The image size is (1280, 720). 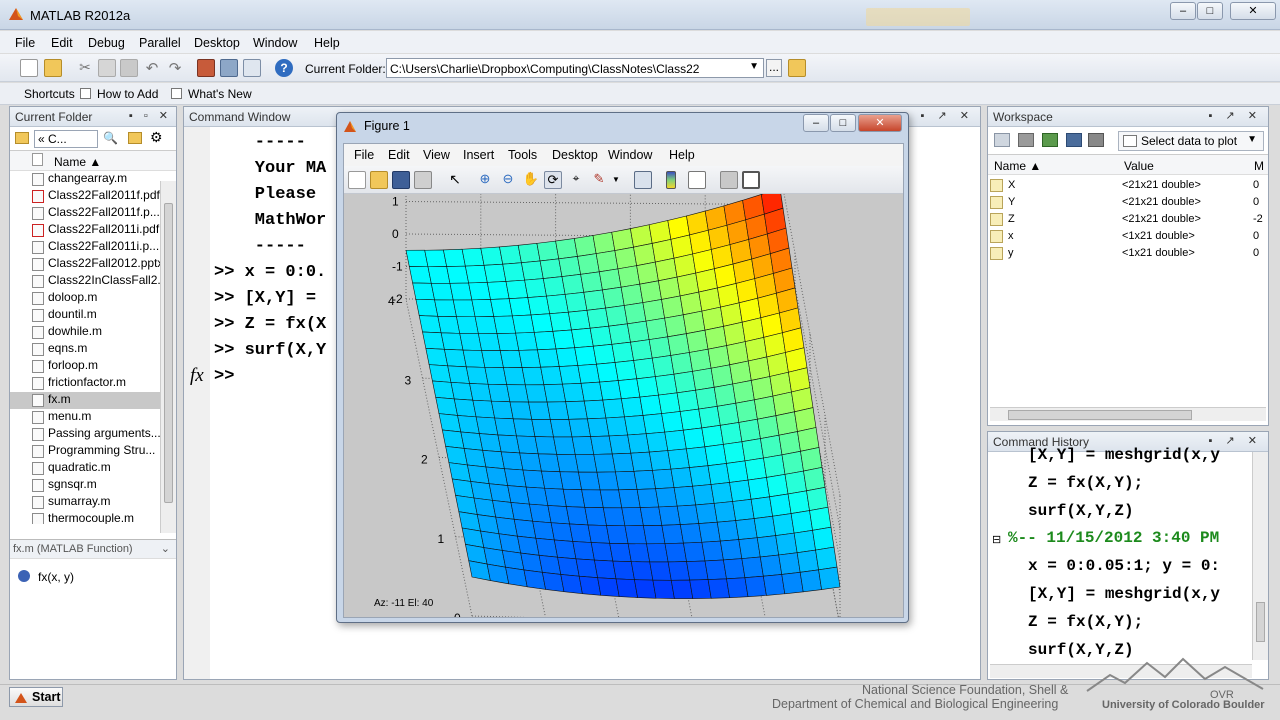 I want to click on menu-edit: Edit, so click(x=62, y=43).